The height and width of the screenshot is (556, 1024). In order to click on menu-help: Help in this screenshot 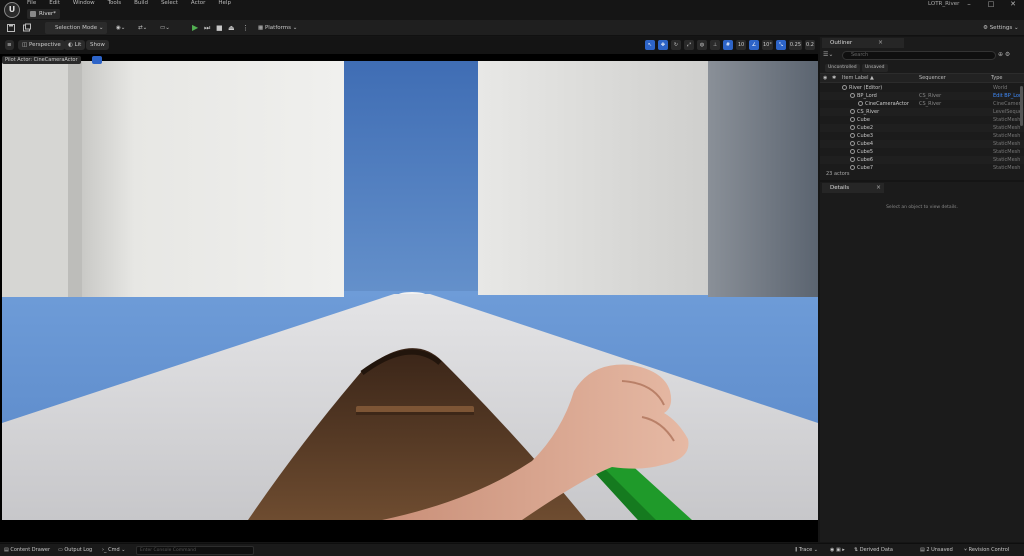, I will do `click(224, 4)`.